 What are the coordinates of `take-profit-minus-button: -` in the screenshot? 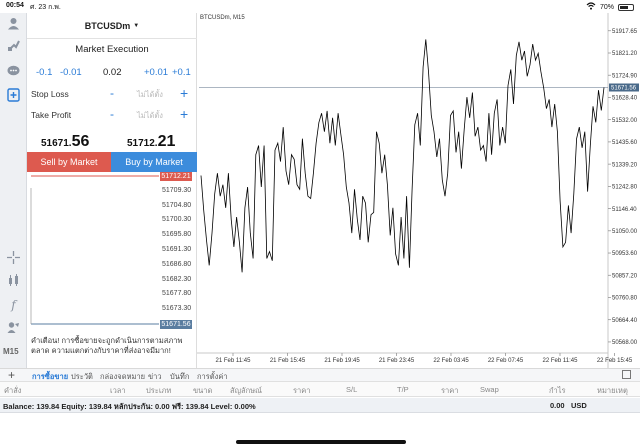 It's located at (112, 114).